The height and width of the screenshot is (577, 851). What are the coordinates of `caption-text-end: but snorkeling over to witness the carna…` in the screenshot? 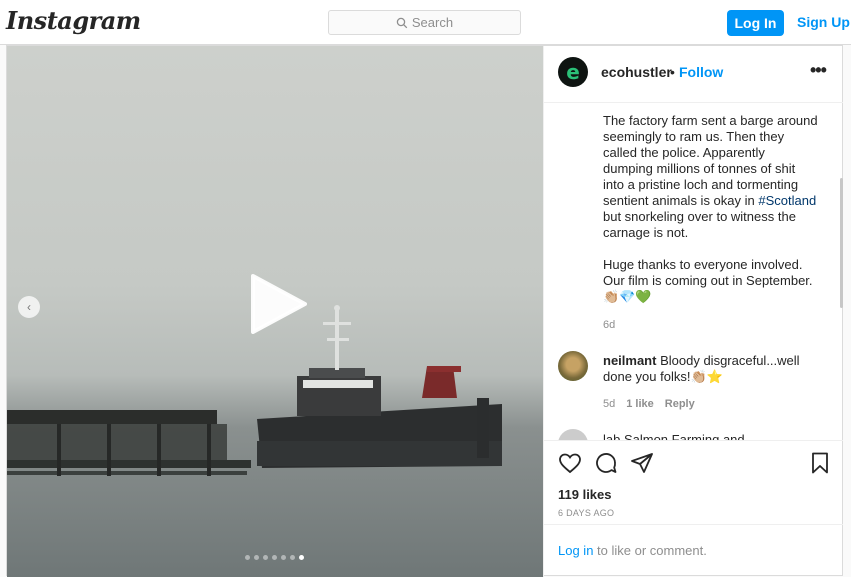 It's located at (699, 224).